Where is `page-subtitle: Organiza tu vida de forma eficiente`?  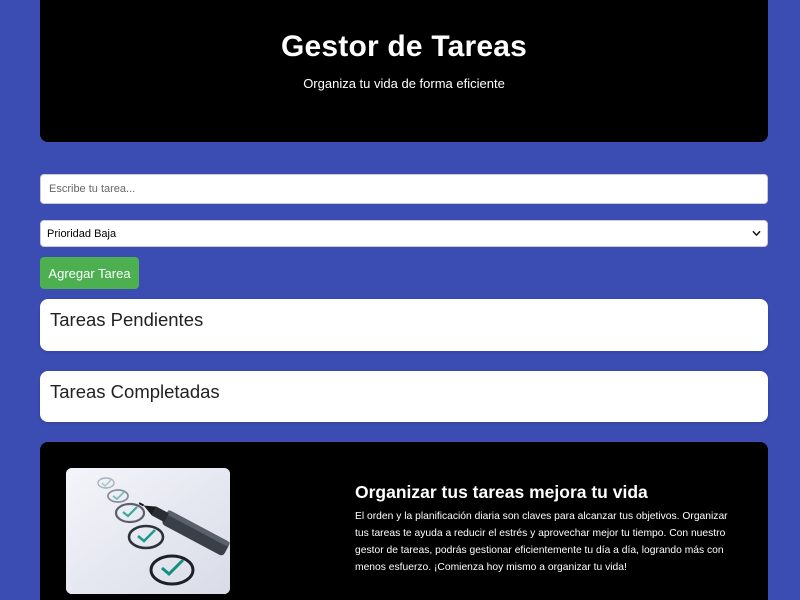
page-subtitle: Organiza tu vida de forma eficiente is located at coordinates (404, 83).